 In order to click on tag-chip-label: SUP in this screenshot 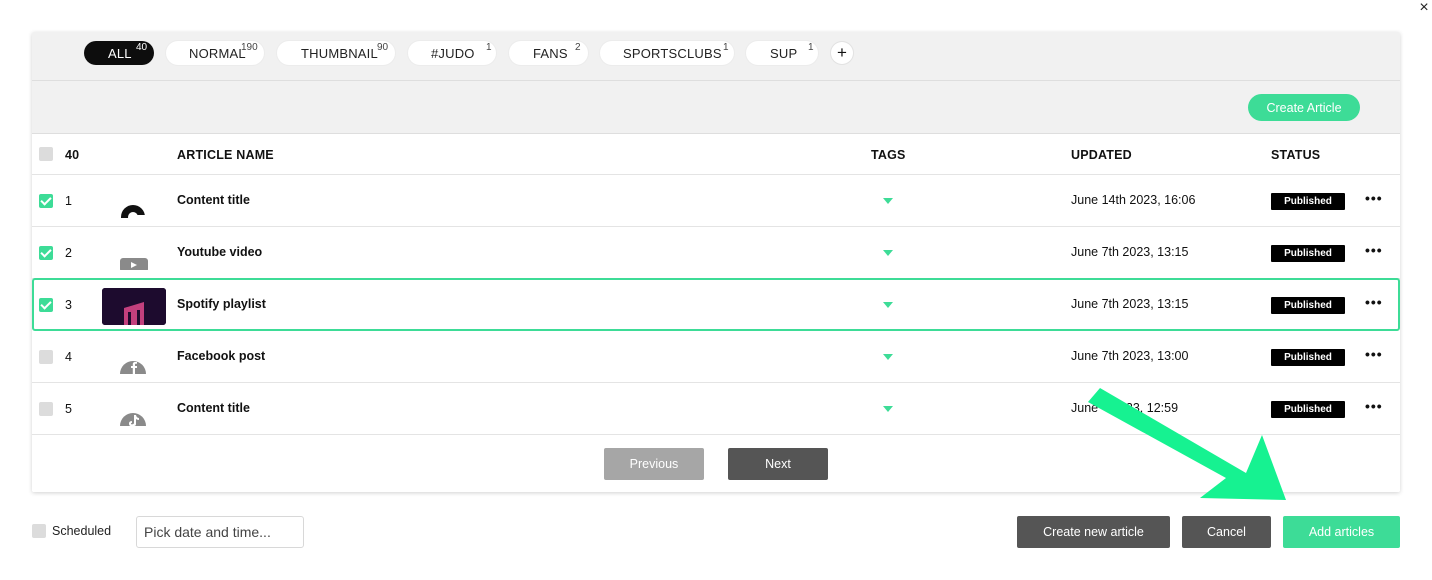, I will do `click(784, 53)`.